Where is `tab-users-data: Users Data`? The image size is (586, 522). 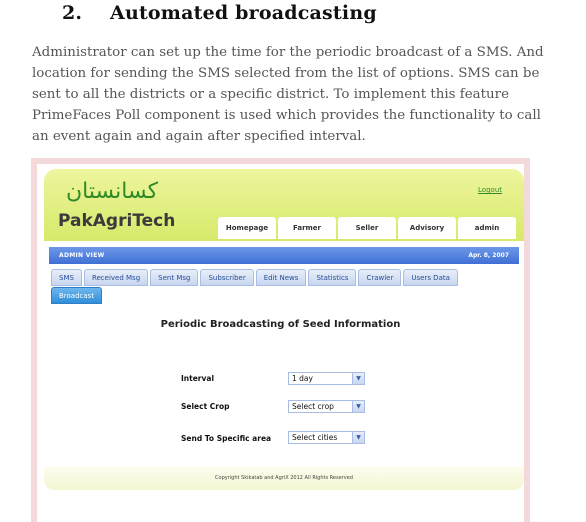
tab-users-data: Users Data is located at coordinates (430, 277).